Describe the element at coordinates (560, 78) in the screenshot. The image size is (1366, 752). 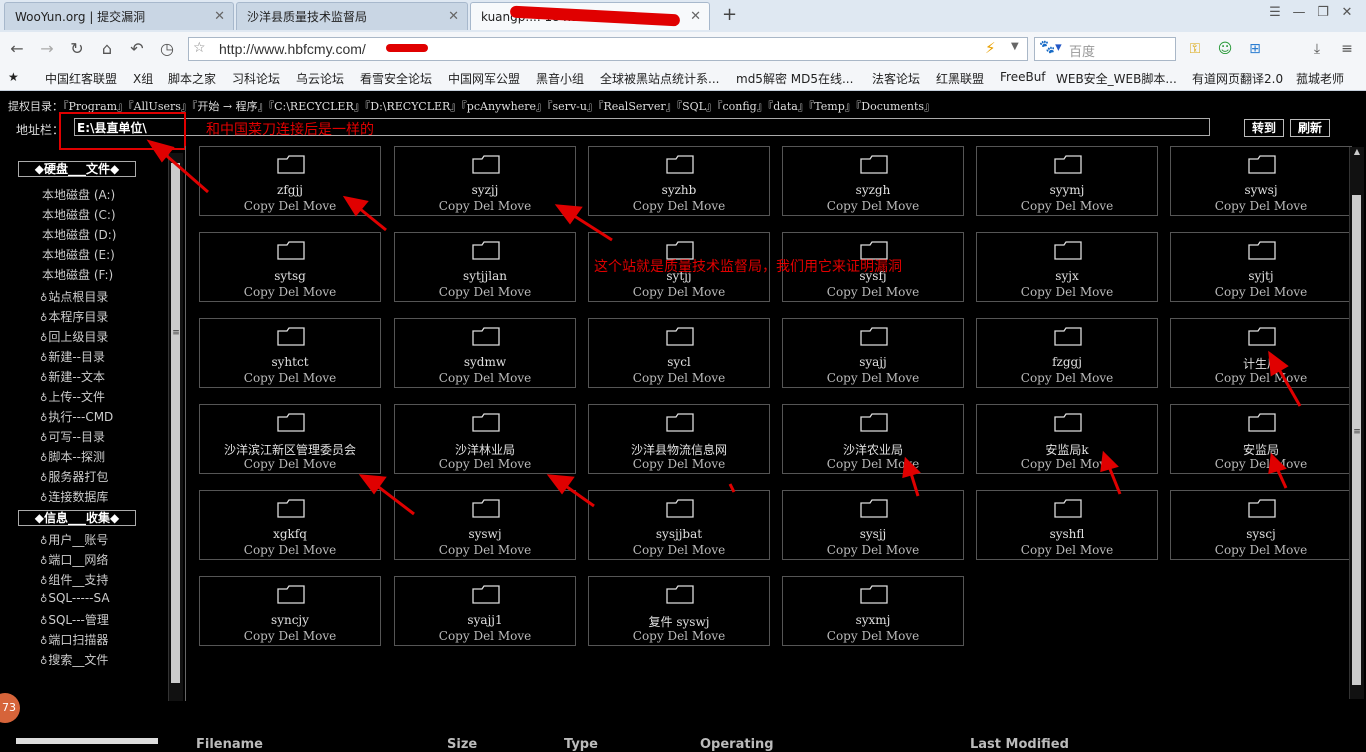
I see `bookmark-item: 黑音小组` at that location.